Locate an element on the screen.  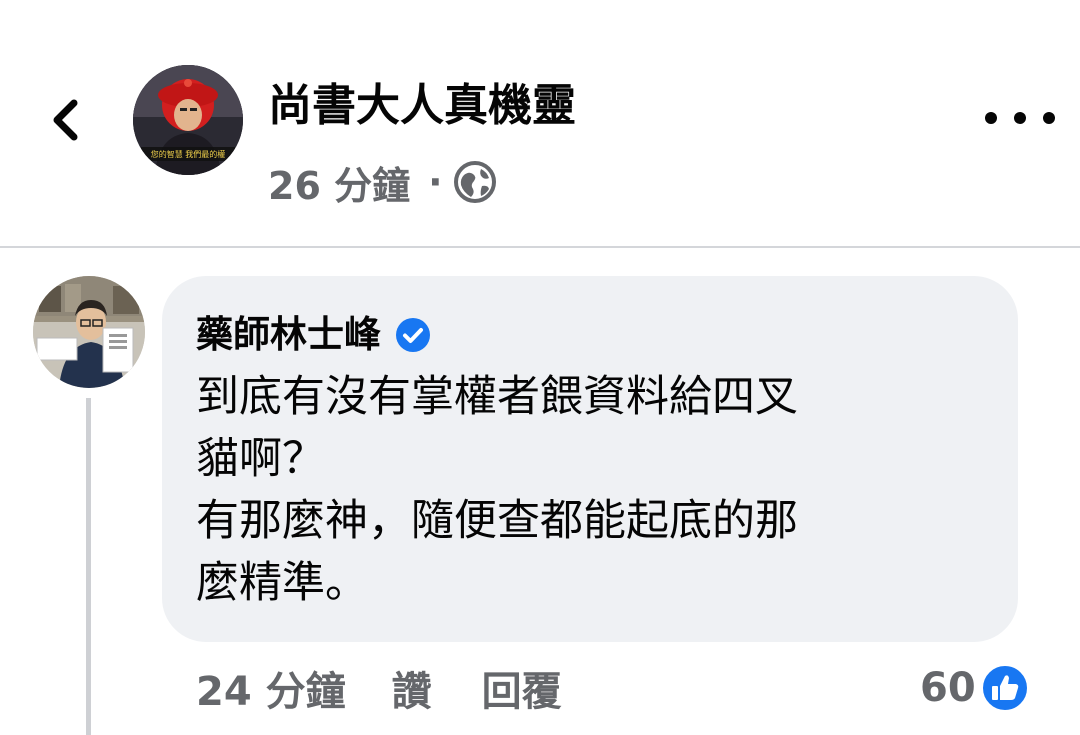
more-options-button is located at coordinates (1020, 118).